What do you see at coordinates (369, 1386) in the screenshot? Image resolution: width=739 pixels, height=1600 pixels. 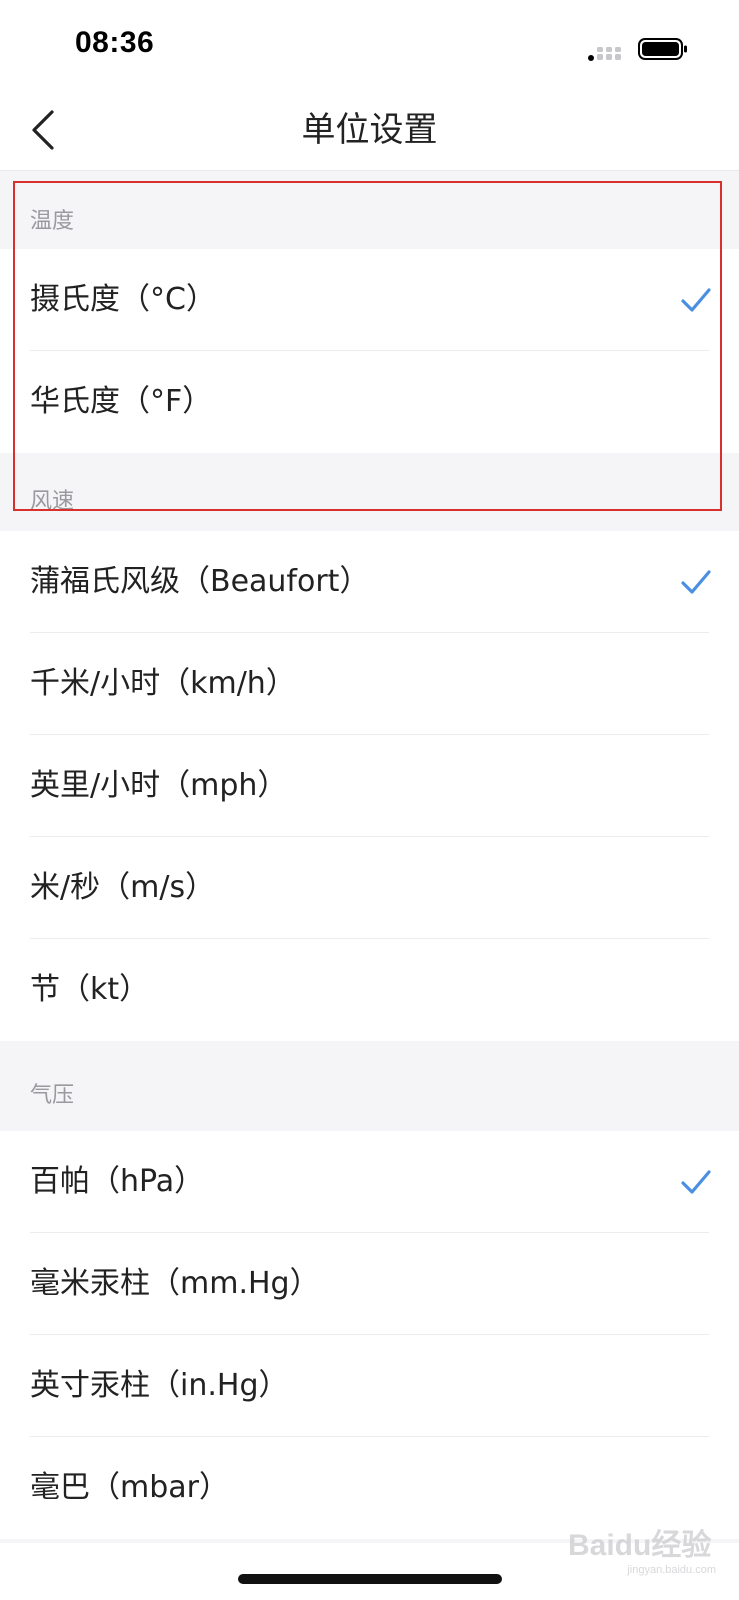 I see `option-inhg: 英寸汞柱（in.Hg）` at bounding box center [369, 1386].